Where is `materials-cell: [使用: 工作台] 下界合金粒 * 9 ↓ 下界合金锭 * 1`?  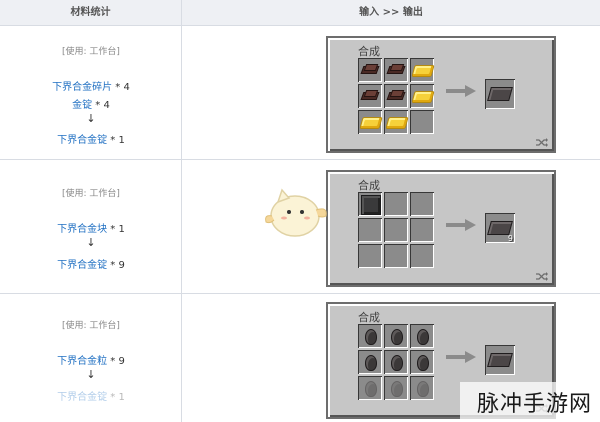 materials-cell: [使用: 工作台] 下界合金粒 * 9 ↓ 下界合金锭 * 1 is located at coordinates (91, 358).